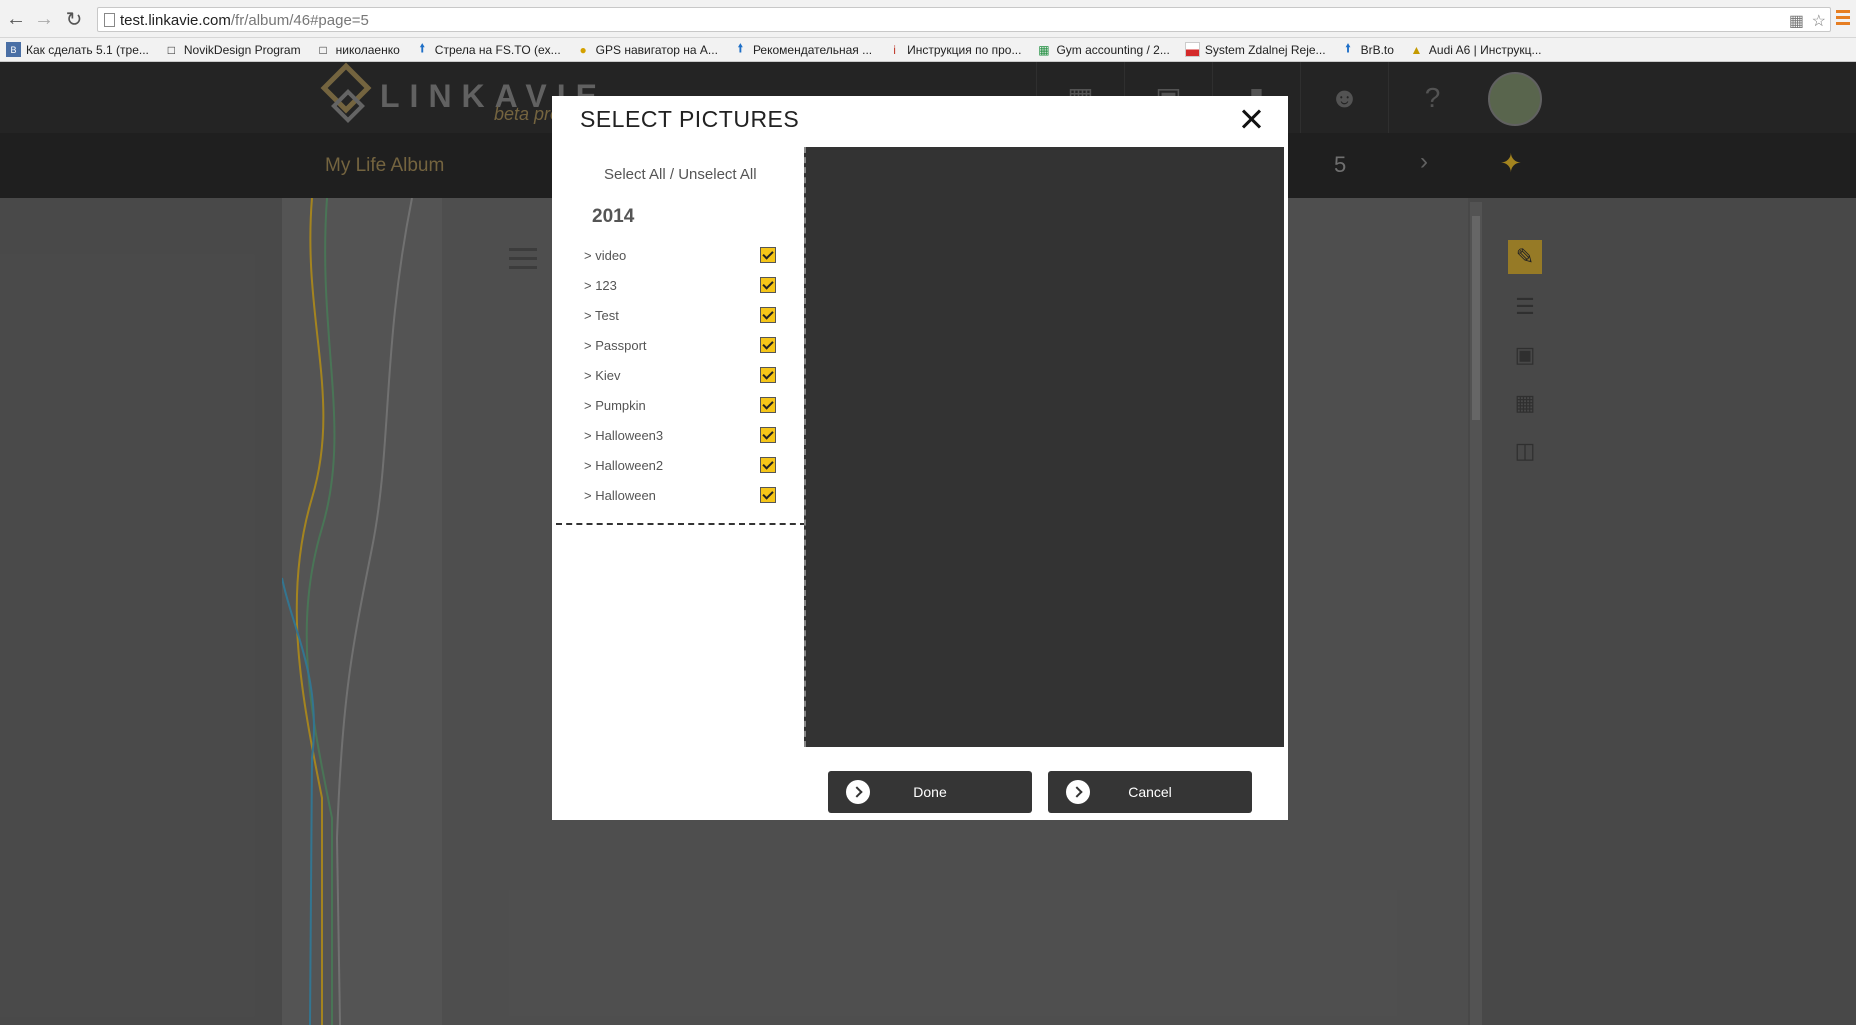 The image size is (1856, 1025). Describe the element at coordinates (620, 495) in the screenshot. I see `album-label: > Halloween` at that location.